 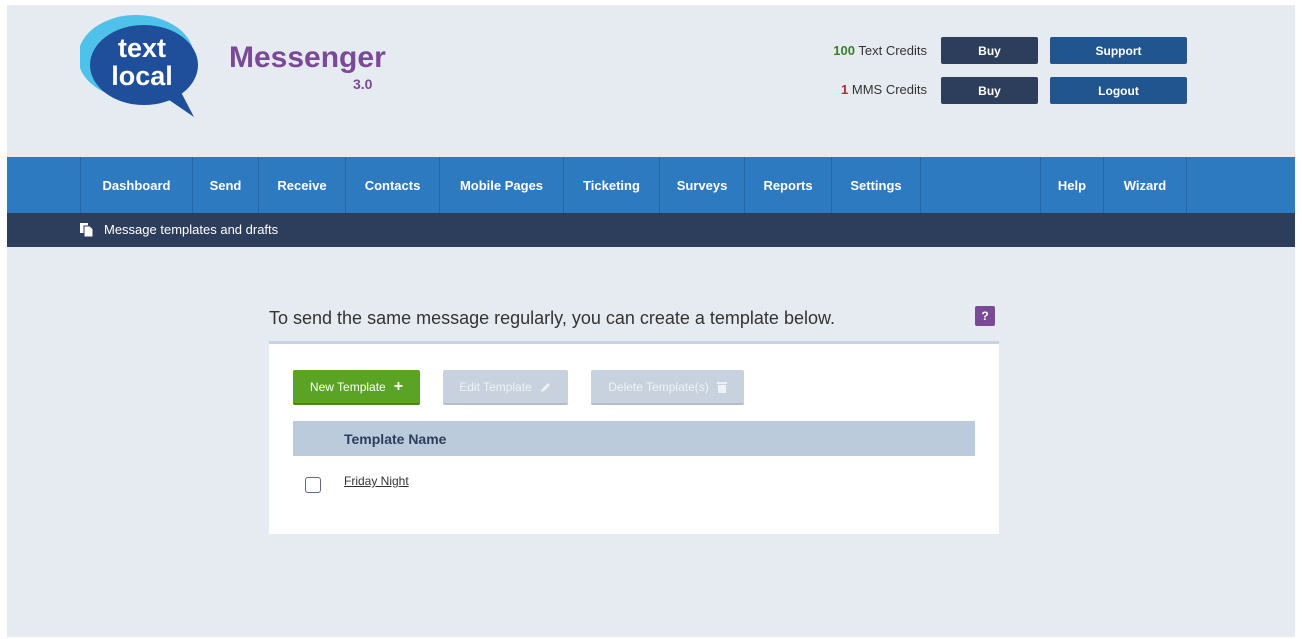 I want to click on row-checkbox, so click(x=313, y=485).